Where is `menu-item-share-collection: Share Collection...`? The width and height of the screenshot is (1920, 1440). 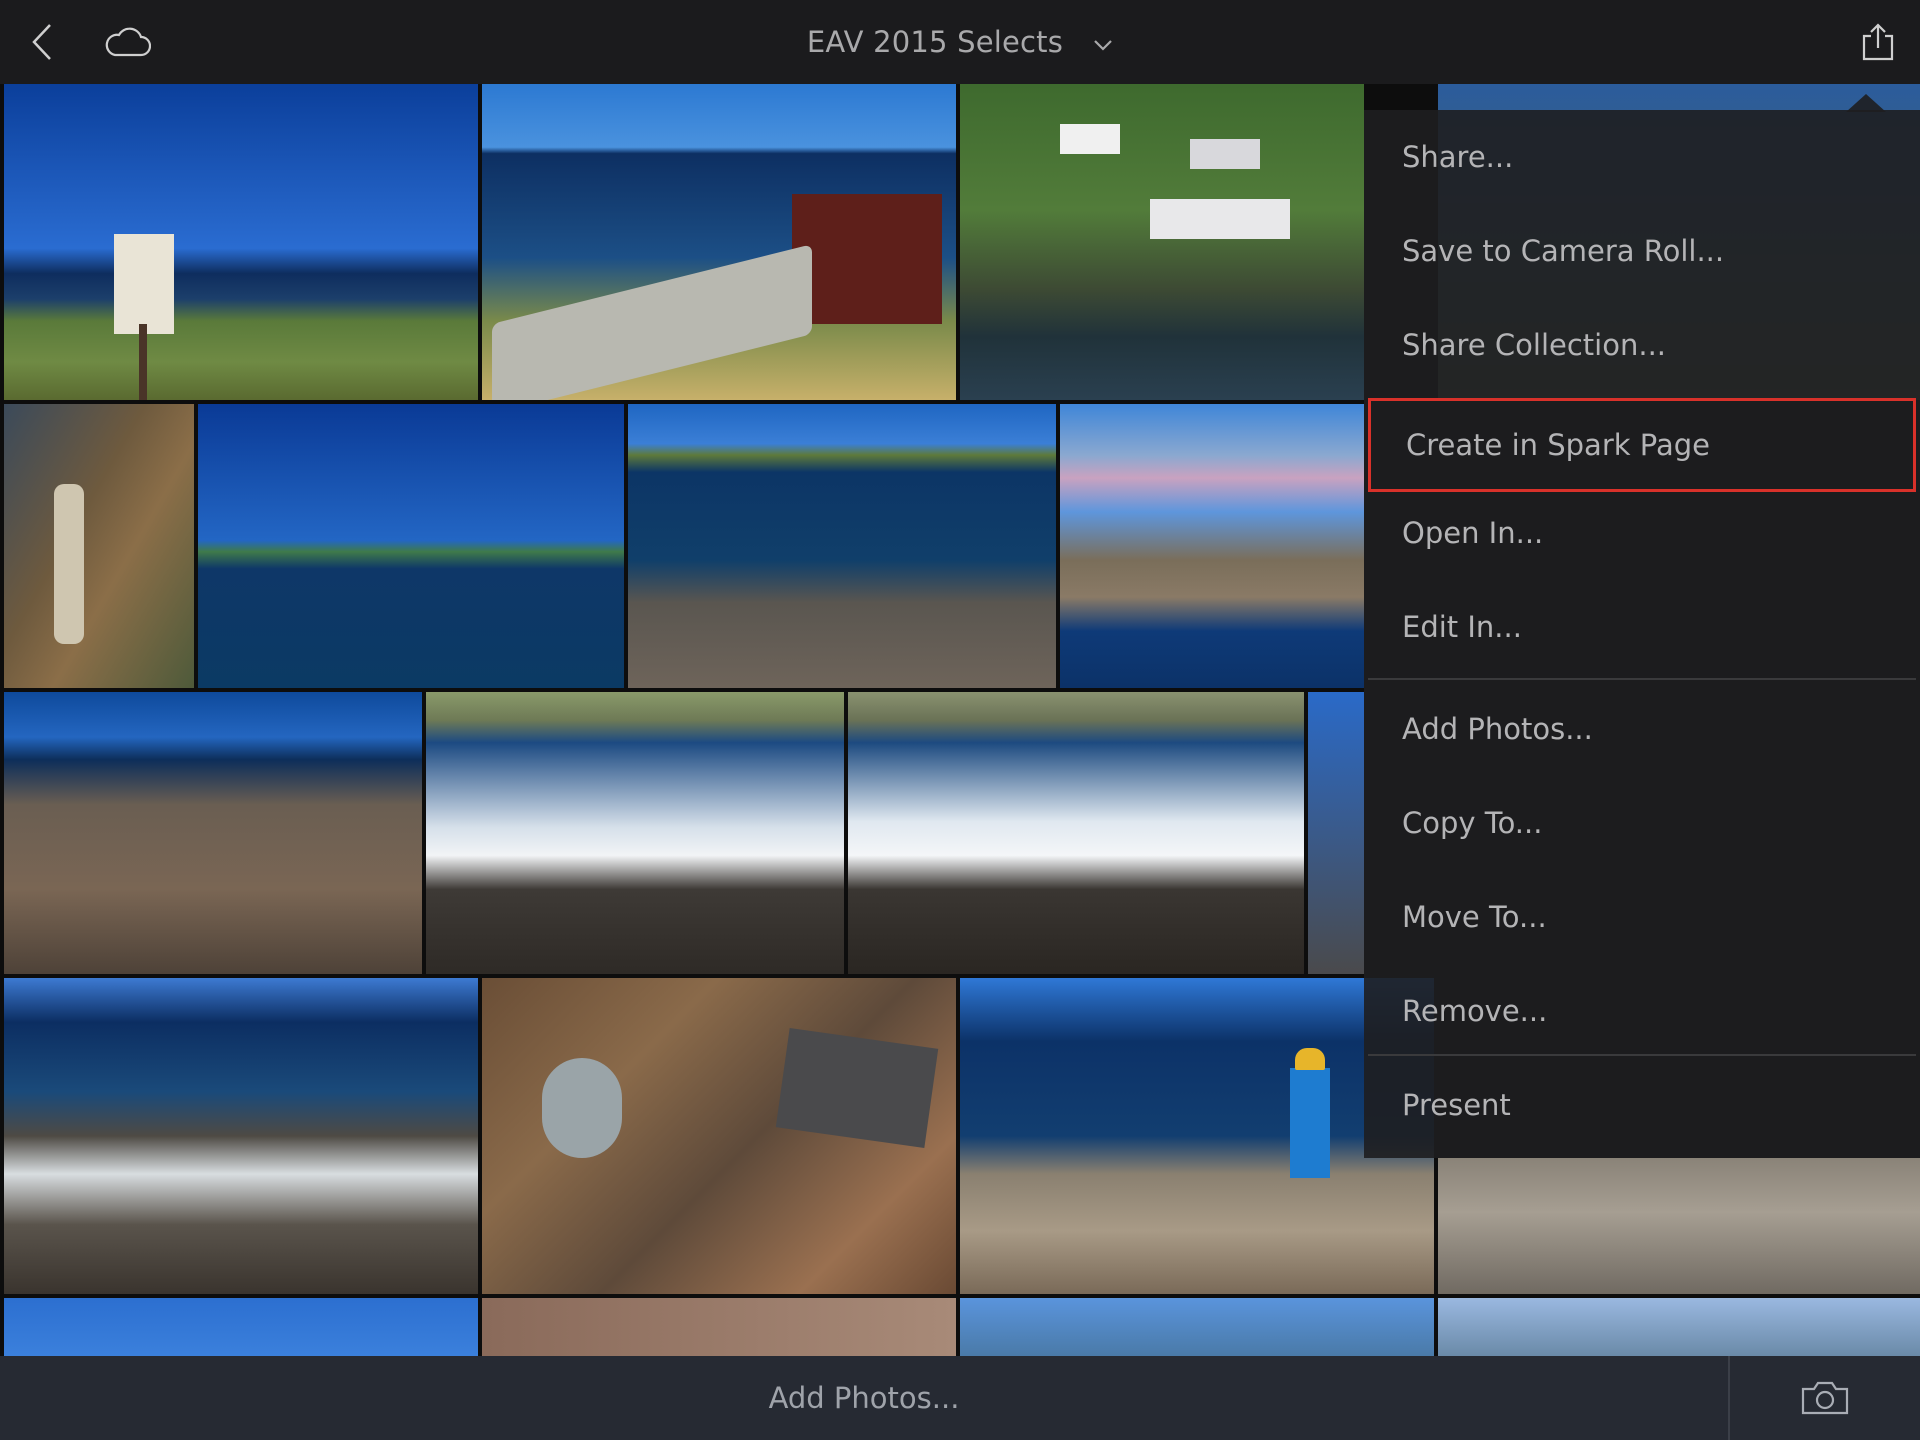
menu-item-share-collection: Share Collection... is located at coordinates (1642, 345).